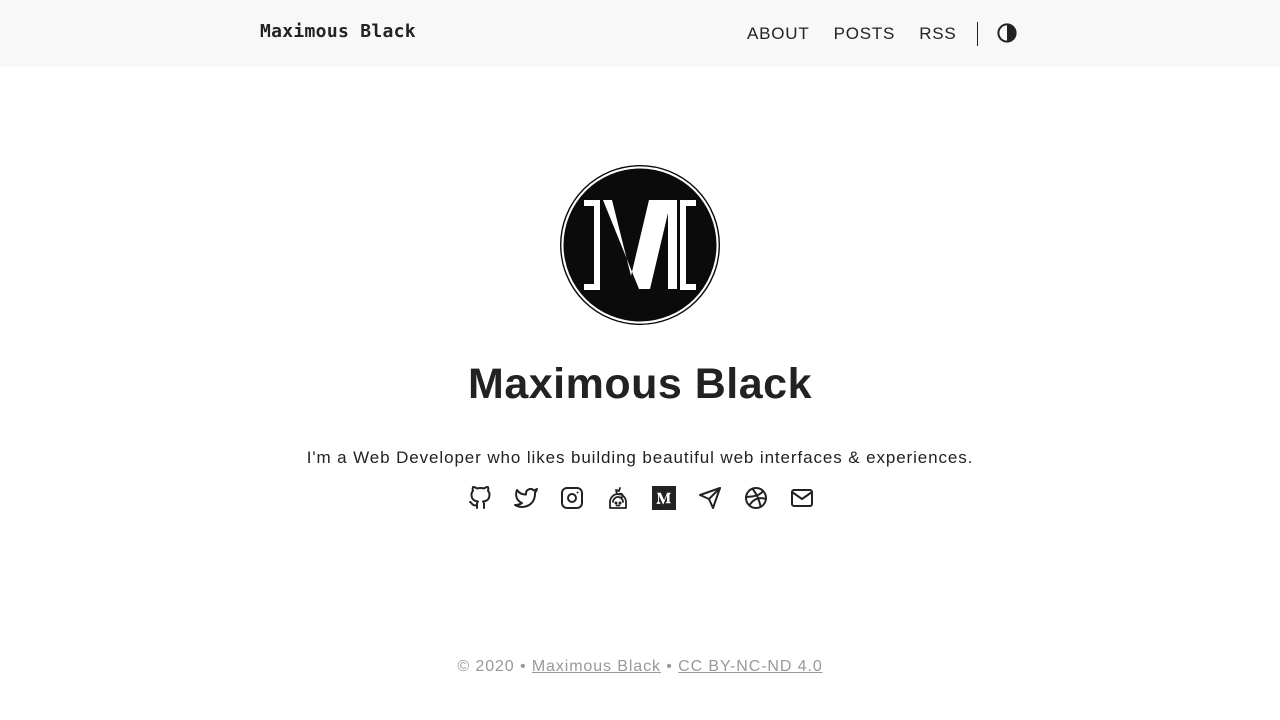 This screenshot has height=720, width=1280. Describe the element at coordinates (1007, 33) in the screenshot. I see `contrast-icon` at that location.